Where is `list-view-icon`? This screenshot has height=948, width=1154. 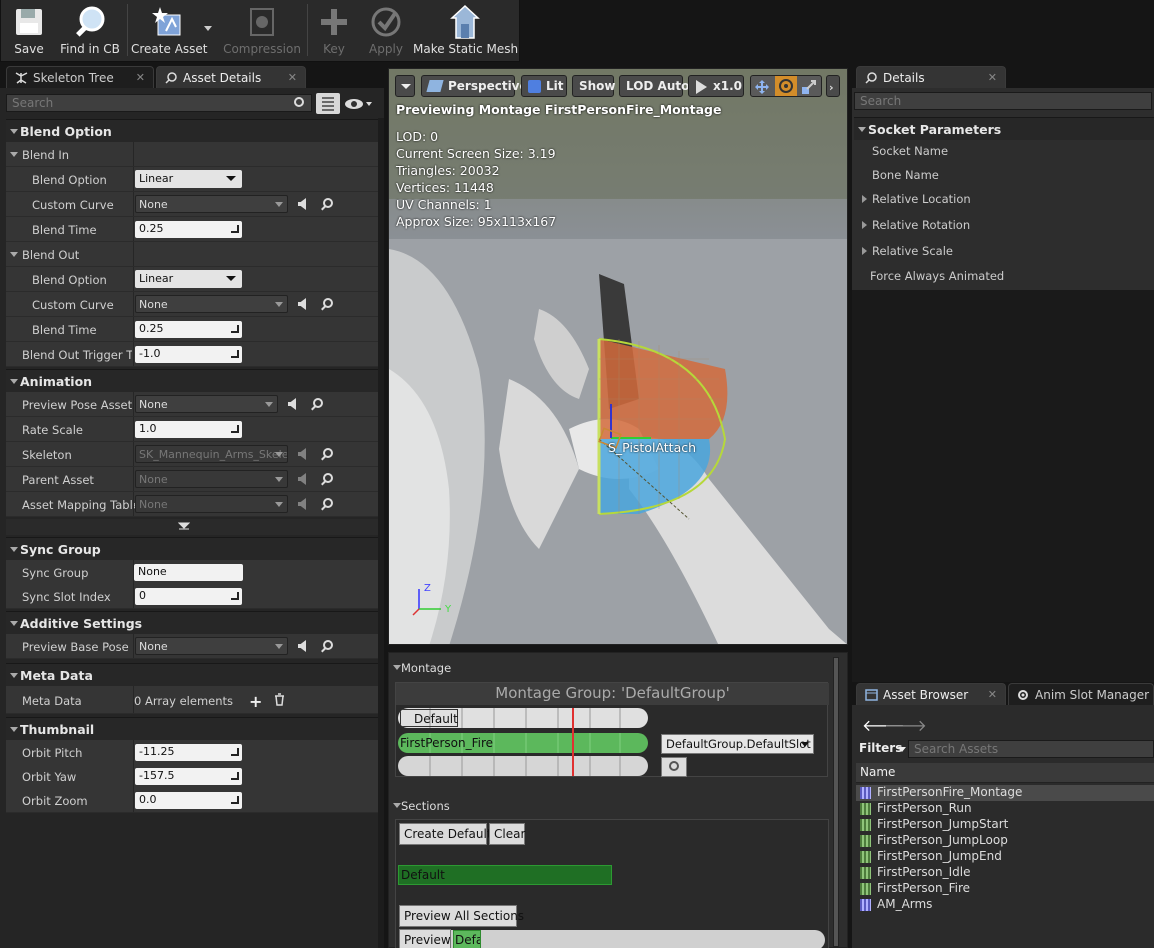 list-view-icon is located at coordinates (328, 103).